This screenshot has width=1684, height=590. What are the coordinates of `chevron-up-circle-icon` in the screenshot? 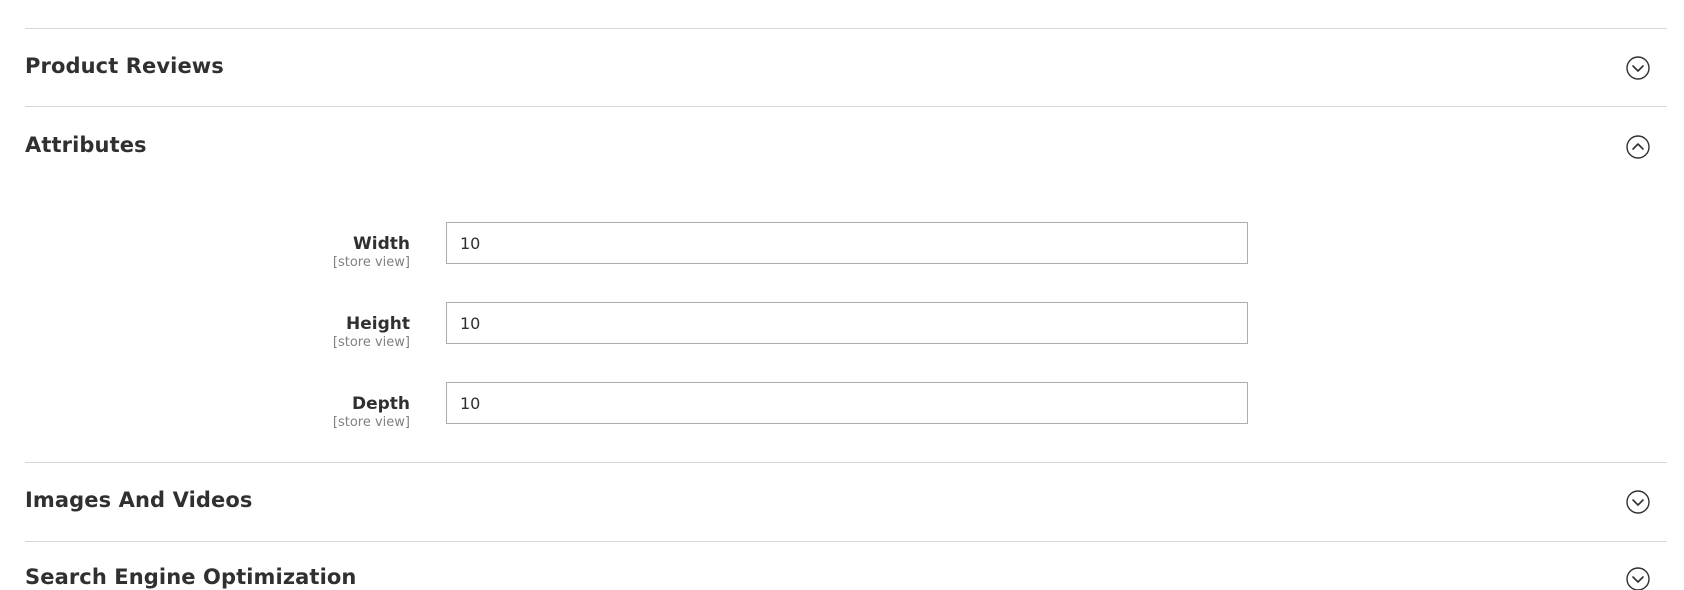 It's located at (1638, 147).